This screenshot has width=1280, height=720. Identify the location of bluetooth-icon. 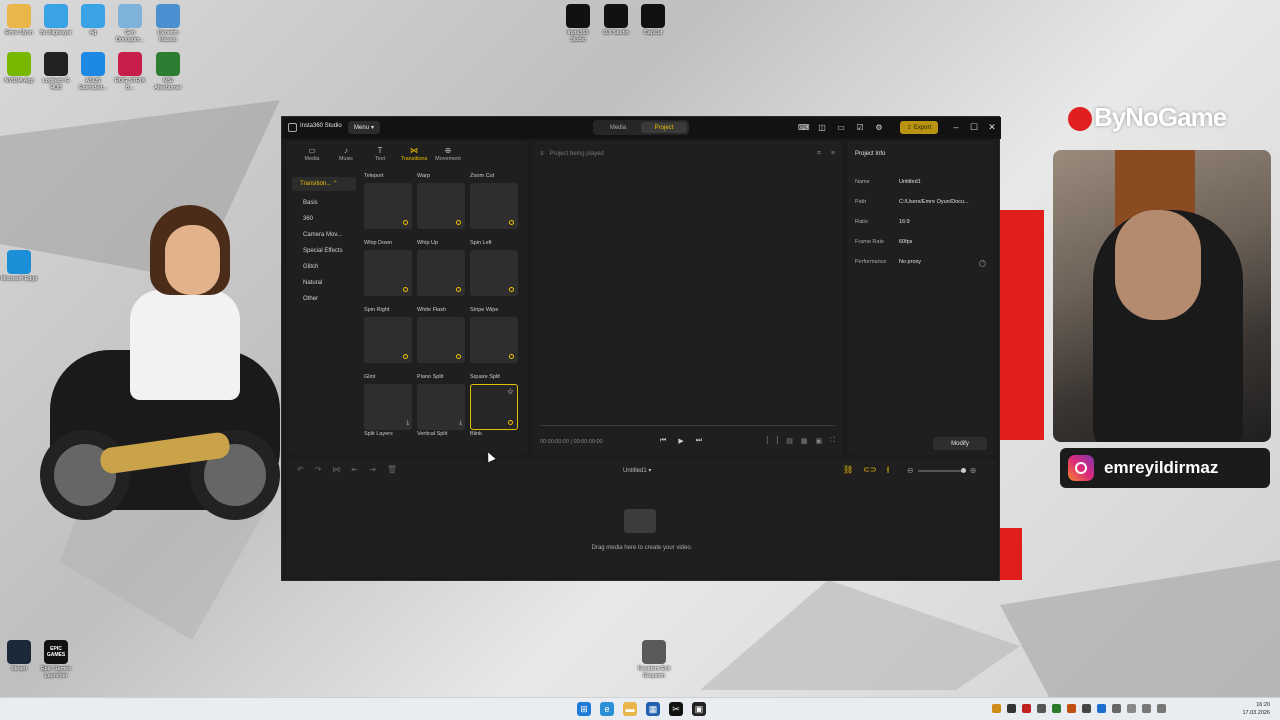
(1101, 708).